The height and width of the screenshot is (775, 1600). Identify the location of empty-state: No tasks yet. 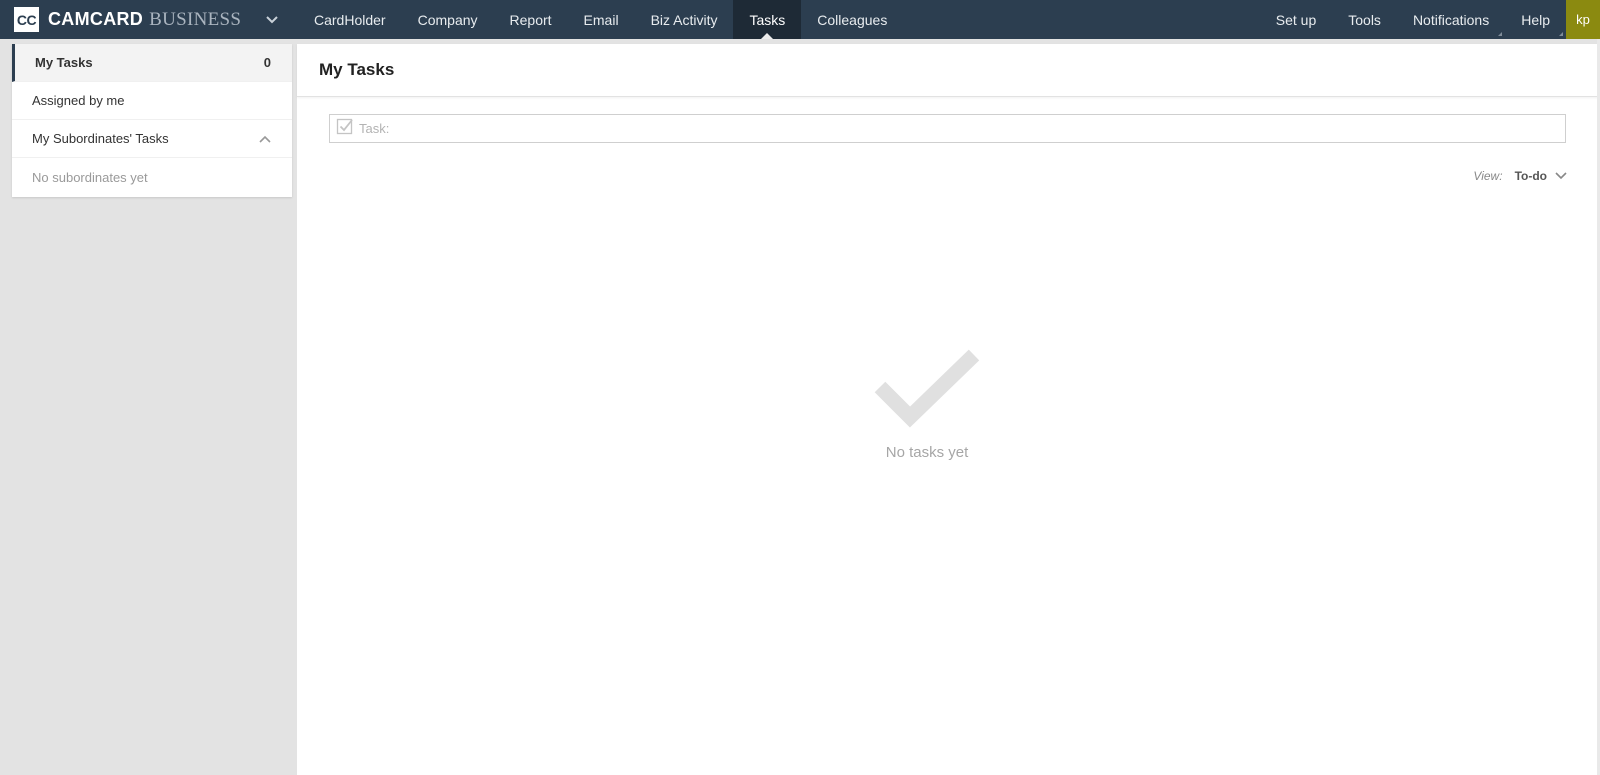
(927, 405).